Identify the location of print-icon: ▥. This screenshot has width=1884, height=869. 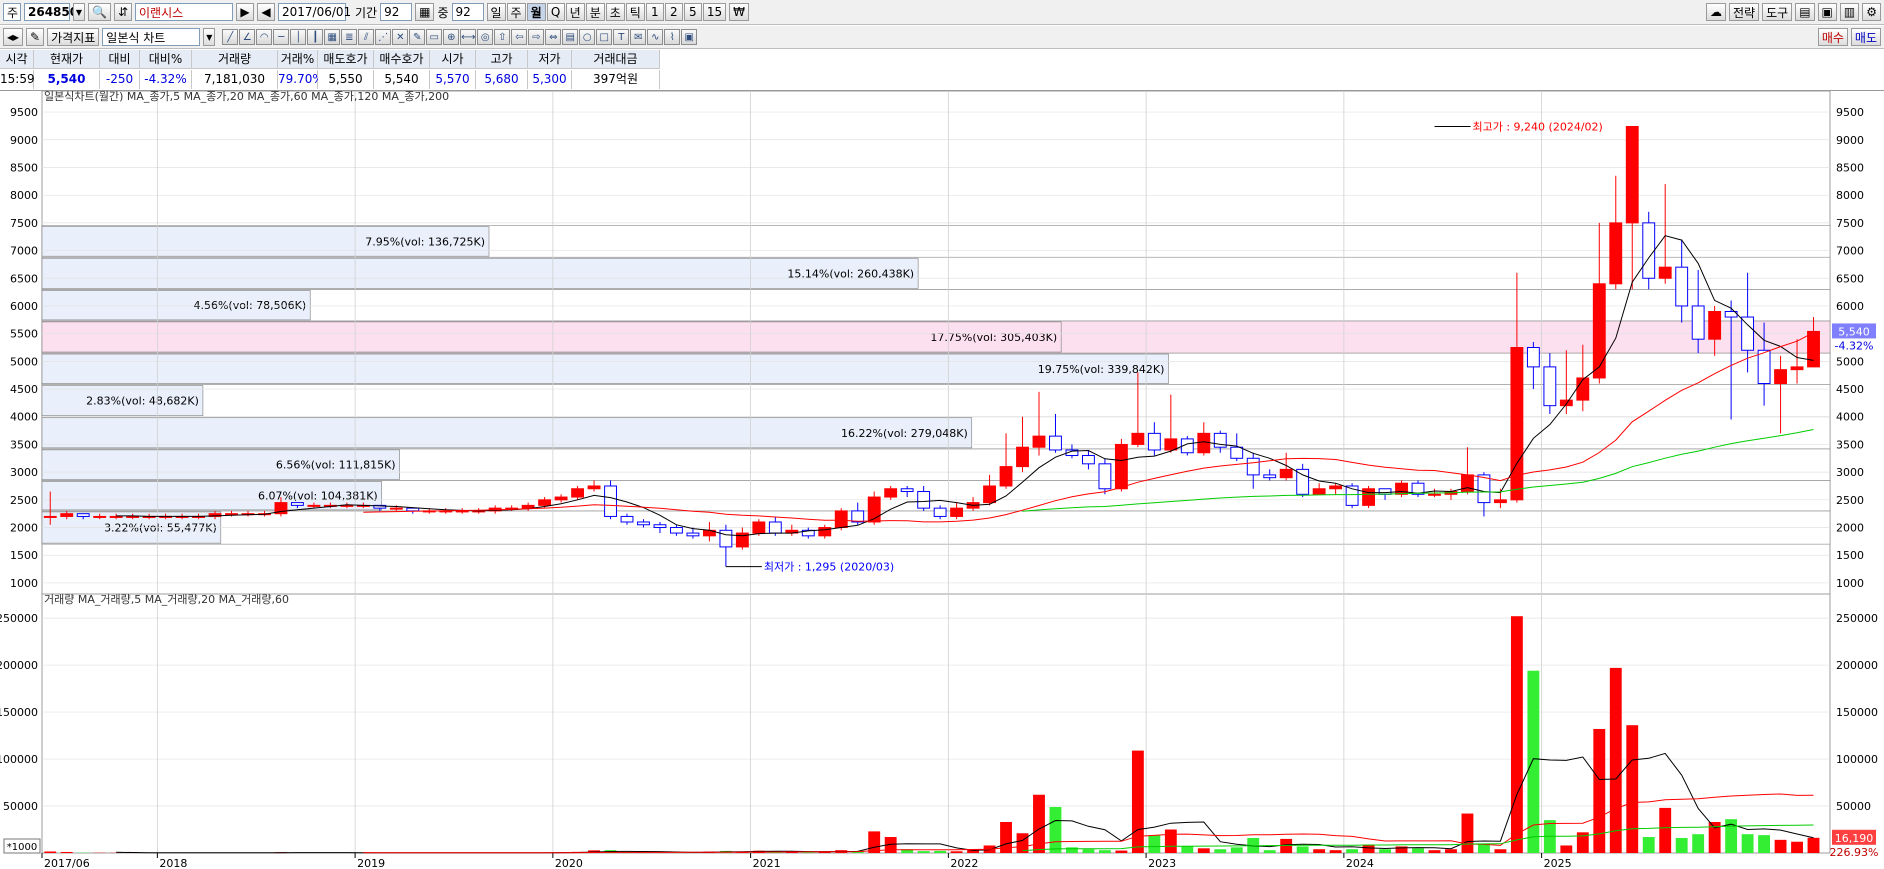
(1849, 12).